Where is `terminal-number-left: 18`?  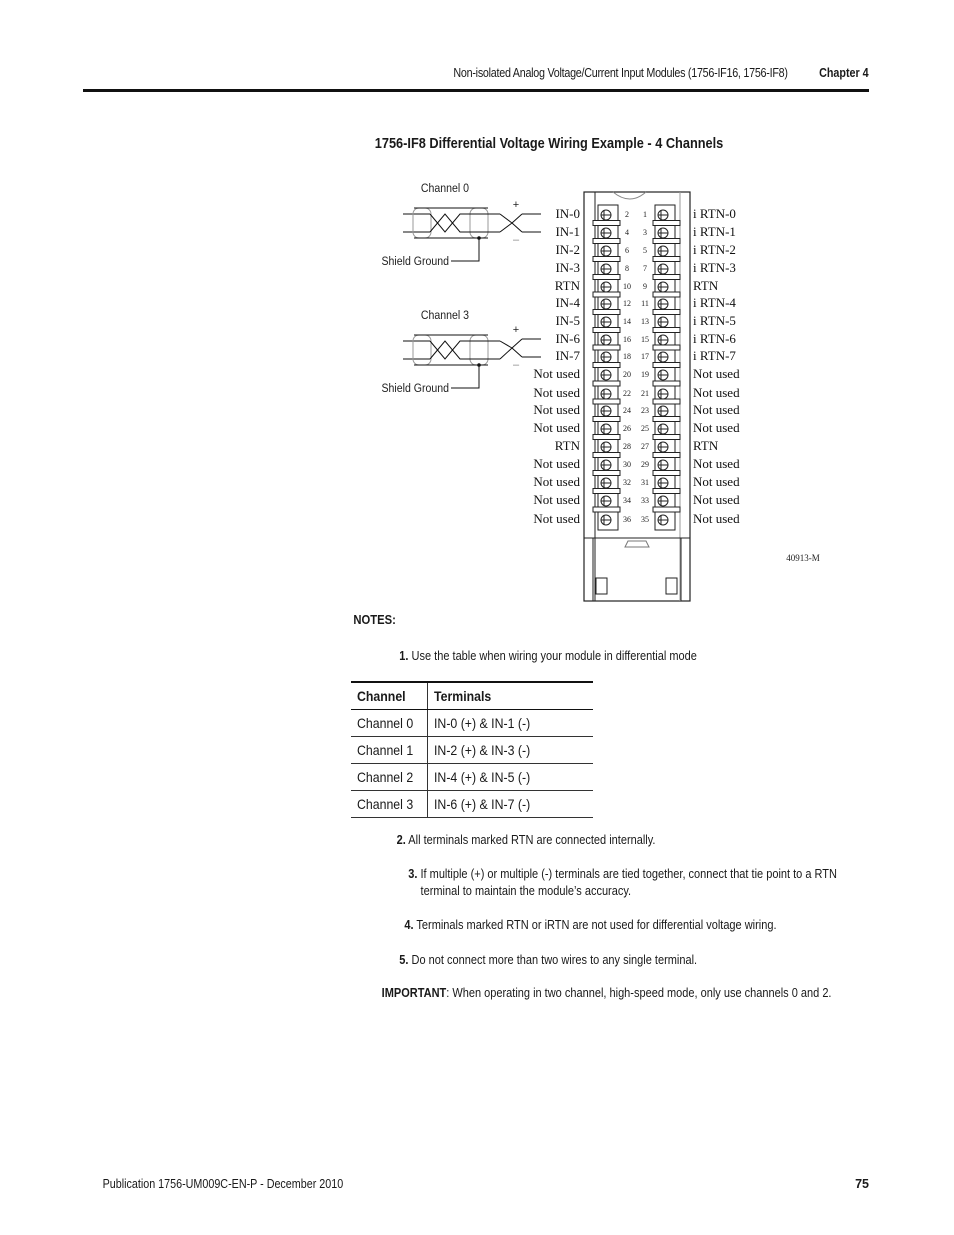 terminal-number-left: 18 is located at coordinates (627, 356).